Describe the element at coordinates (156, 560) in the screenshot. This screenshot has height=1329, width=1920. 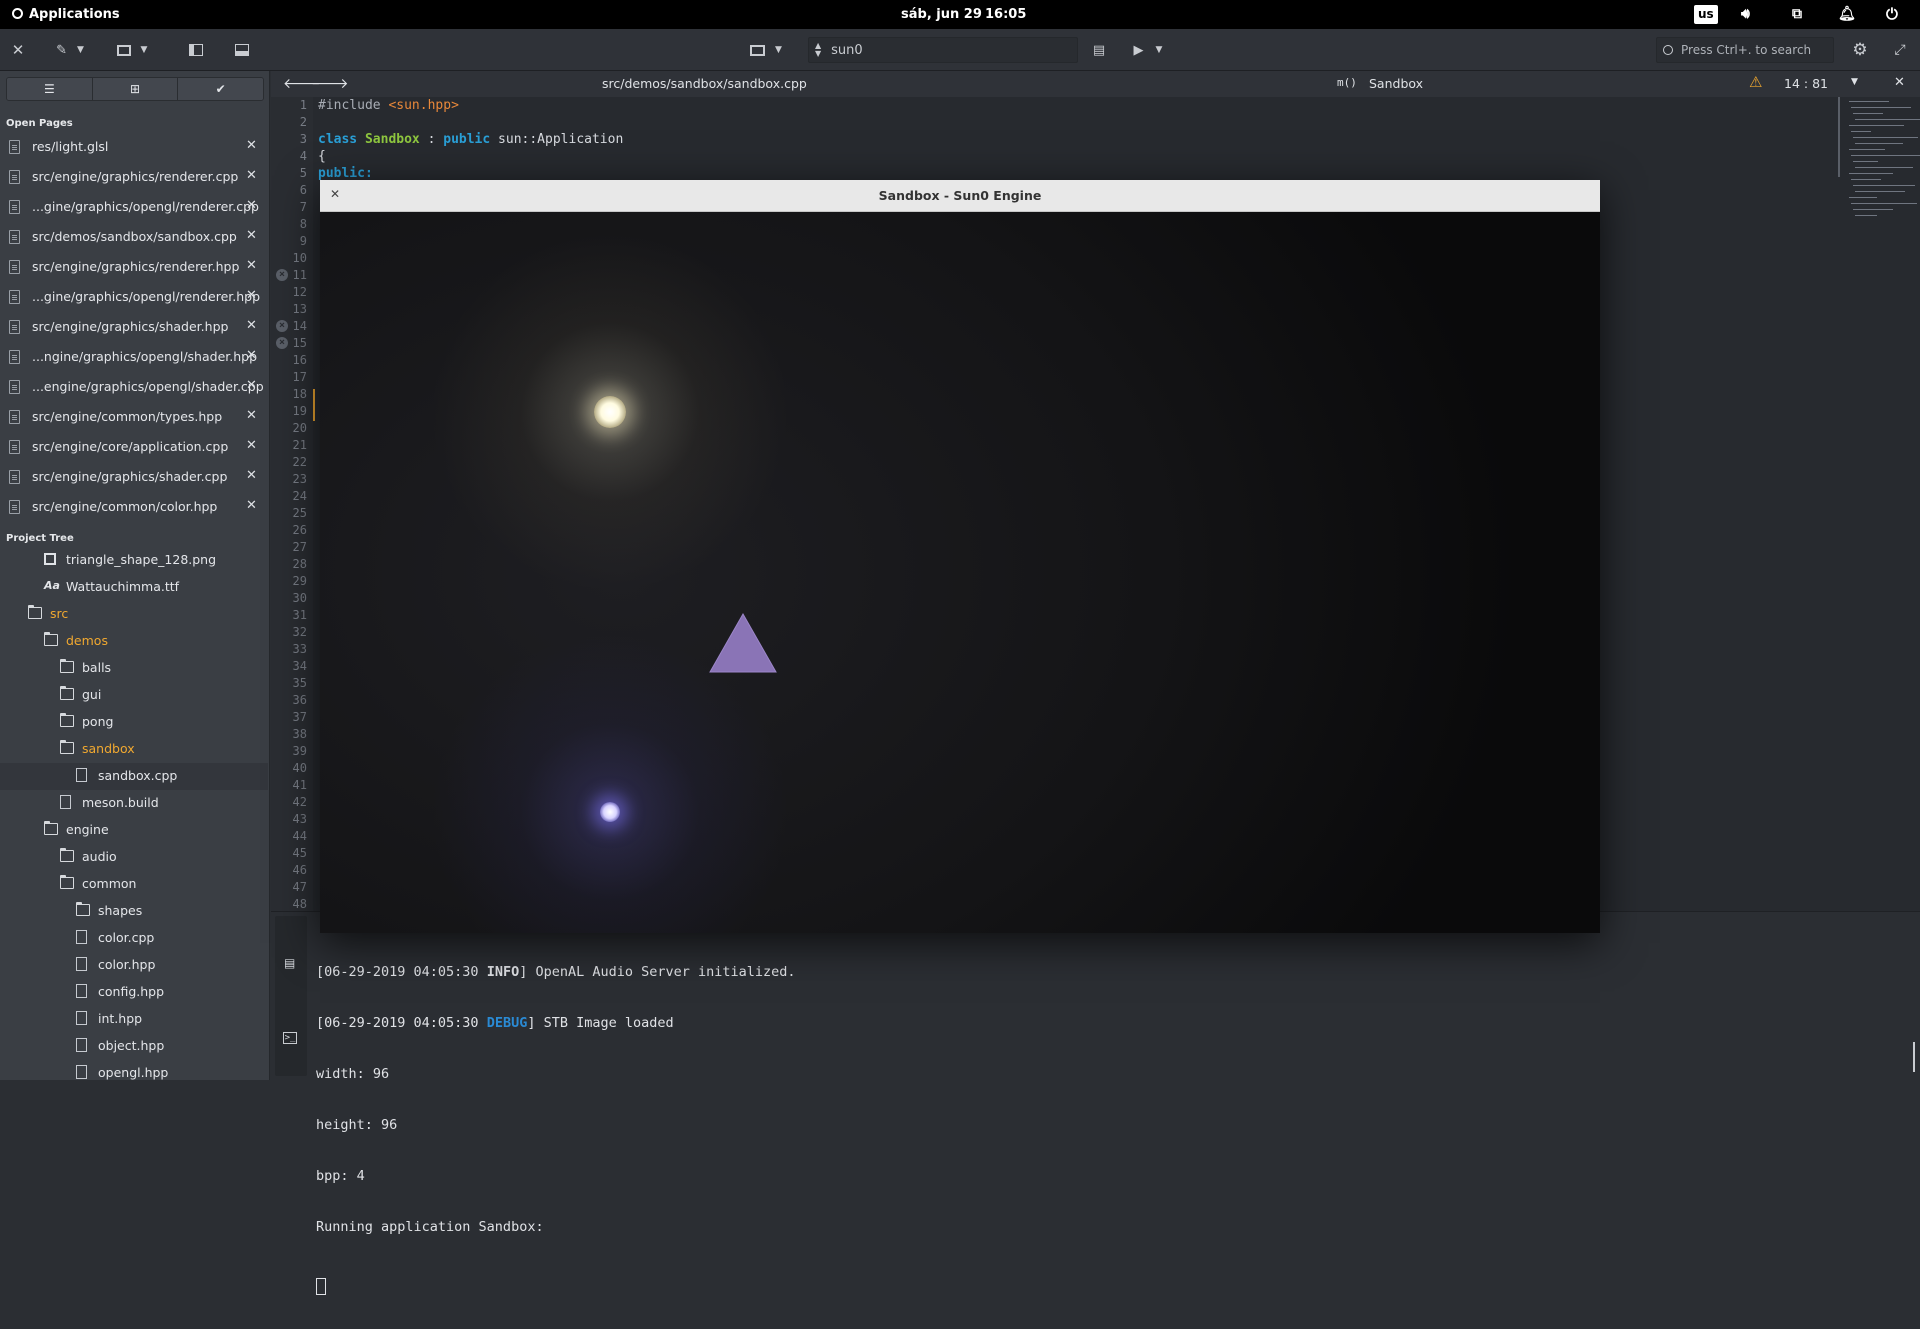
I see `tree-item: triangle_shape_128.png` at that location.